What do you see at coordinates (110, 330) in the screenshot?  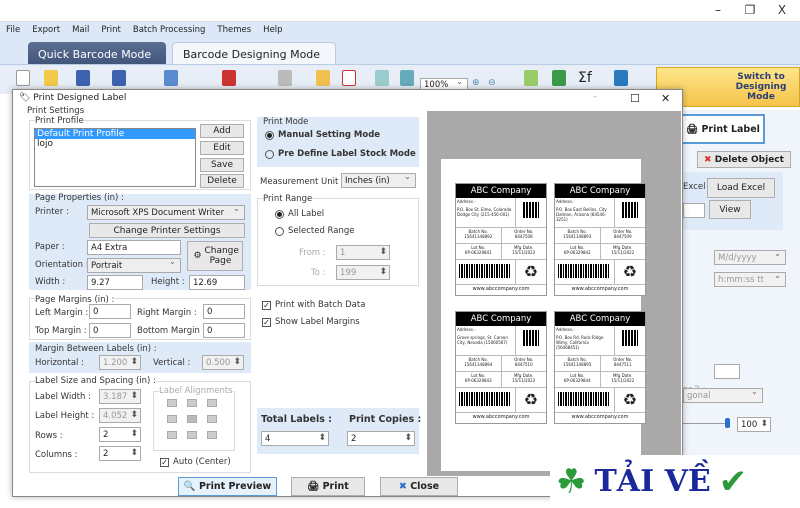 I see `top-margin-field: 0` at bounding box center [110, 330].